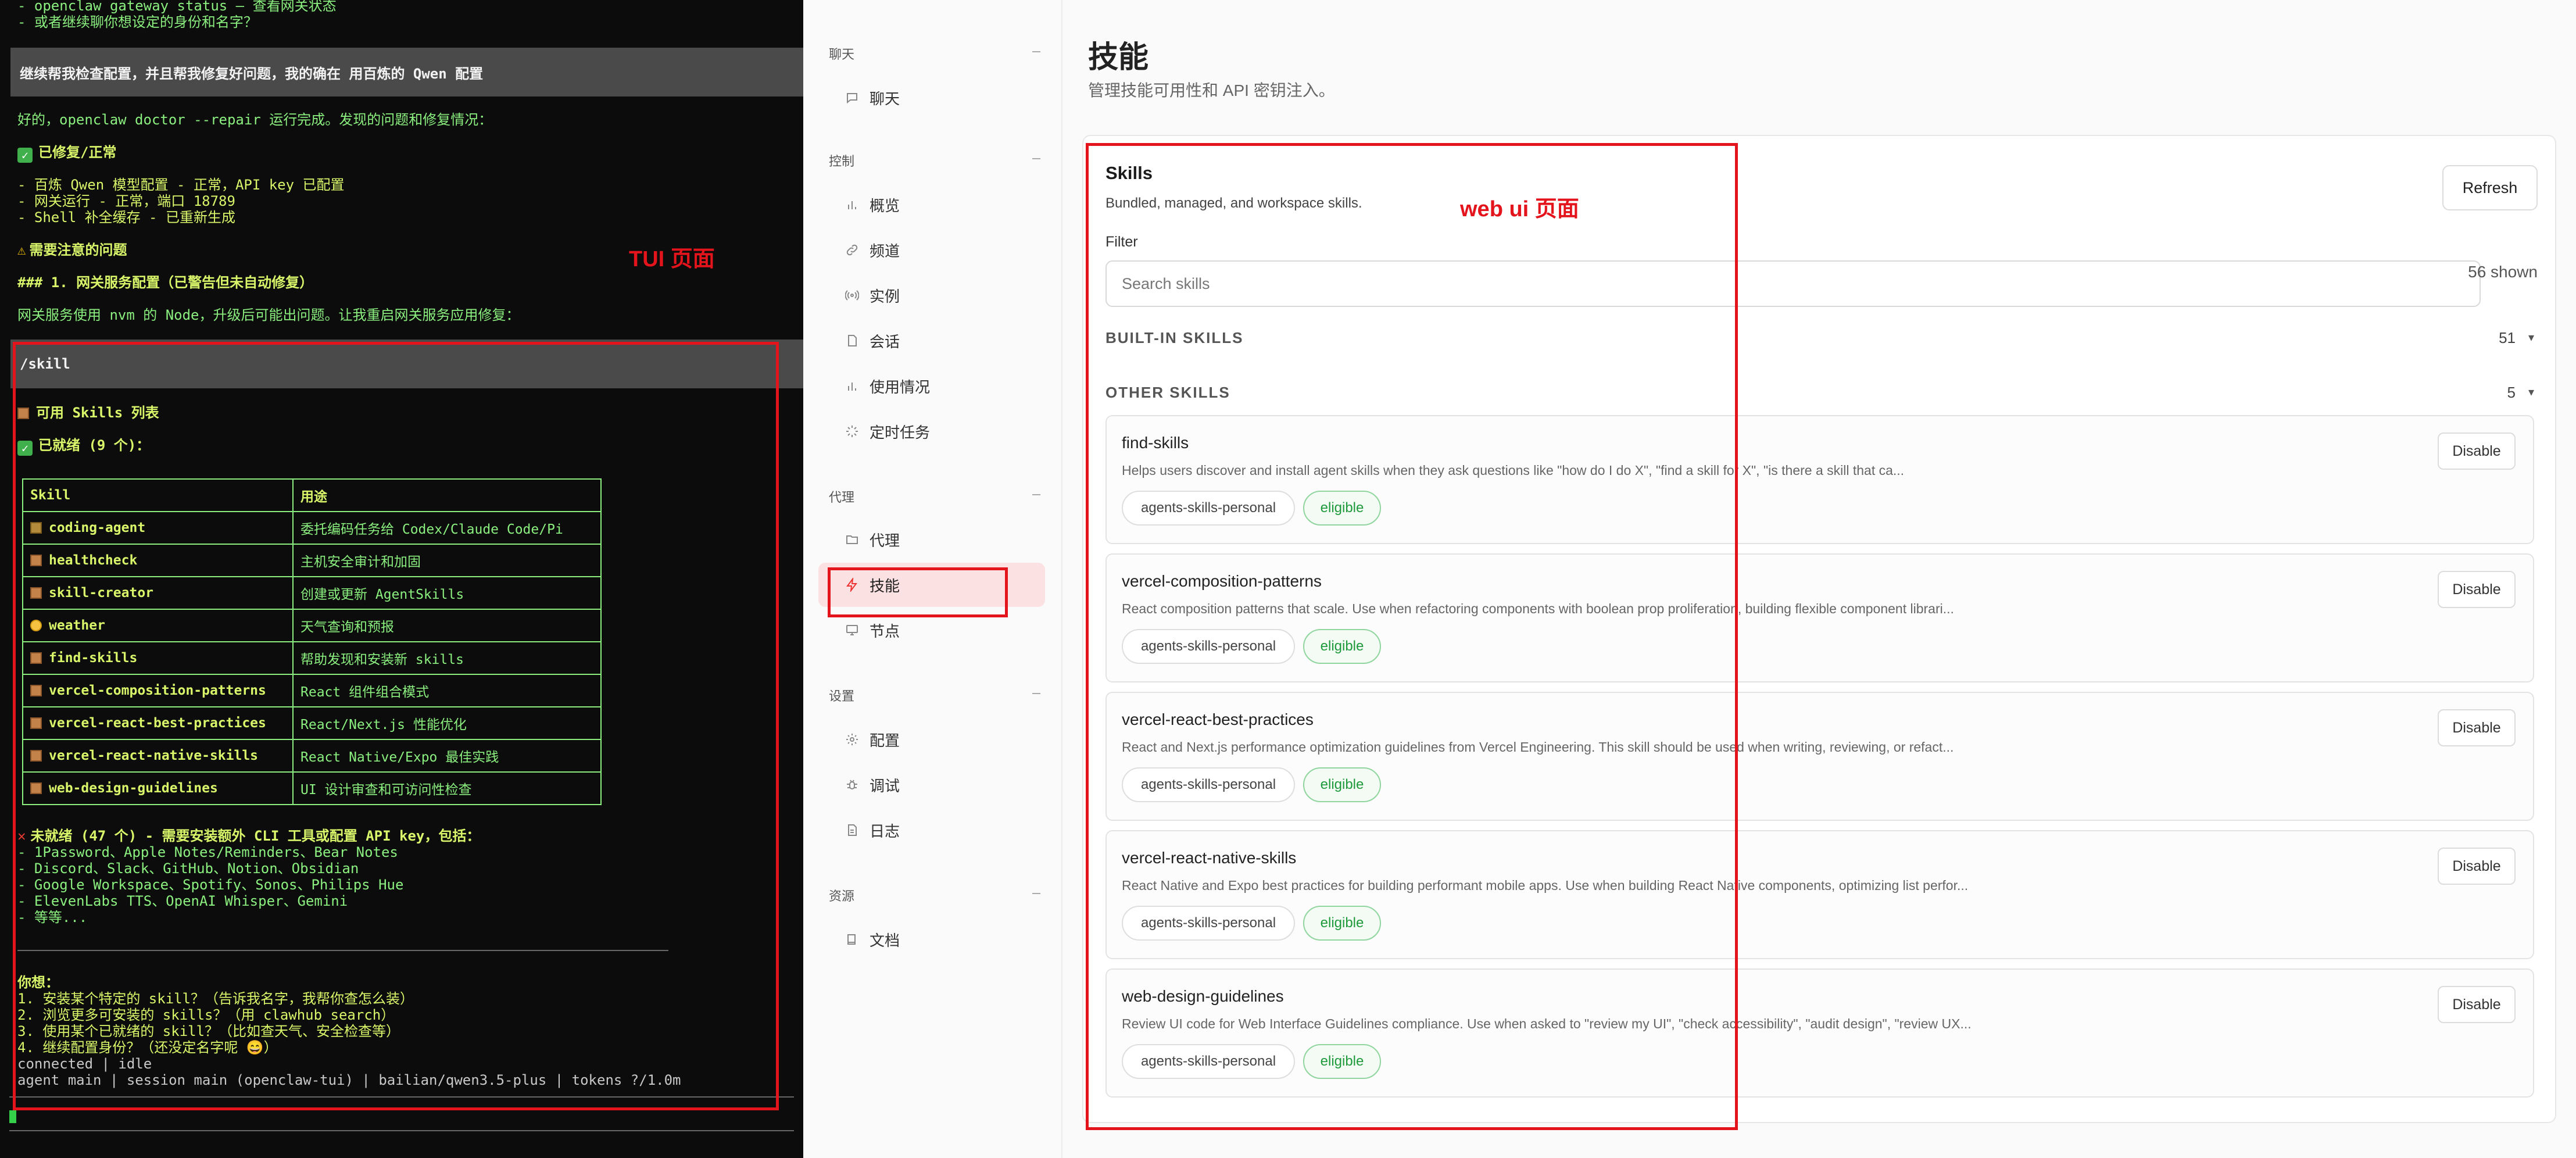 The width and height of the screenshot is (2576, 1158). What do you see at coordinates (2531, 337) in the screenshot?
I see `chevron-down-icon: ▾` at bounding box center [2531, 337].